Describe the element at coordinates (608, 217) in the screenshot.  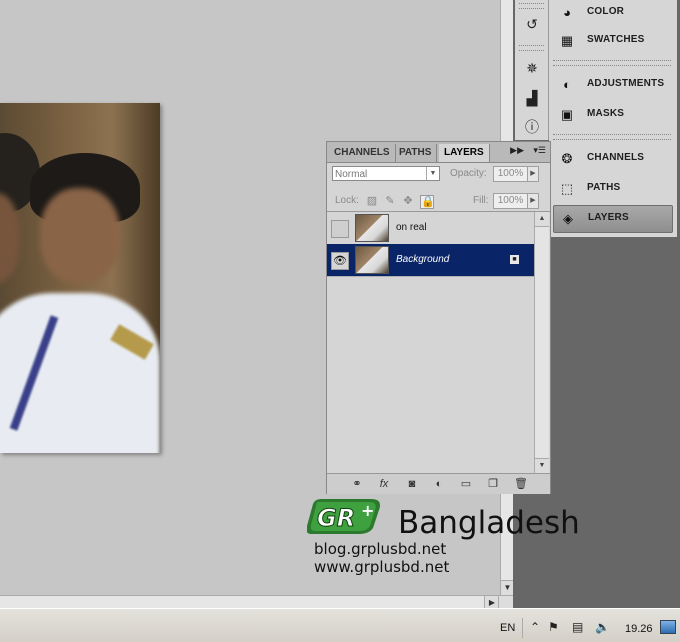
I see `dock-item-label: LAYERS` at that location.